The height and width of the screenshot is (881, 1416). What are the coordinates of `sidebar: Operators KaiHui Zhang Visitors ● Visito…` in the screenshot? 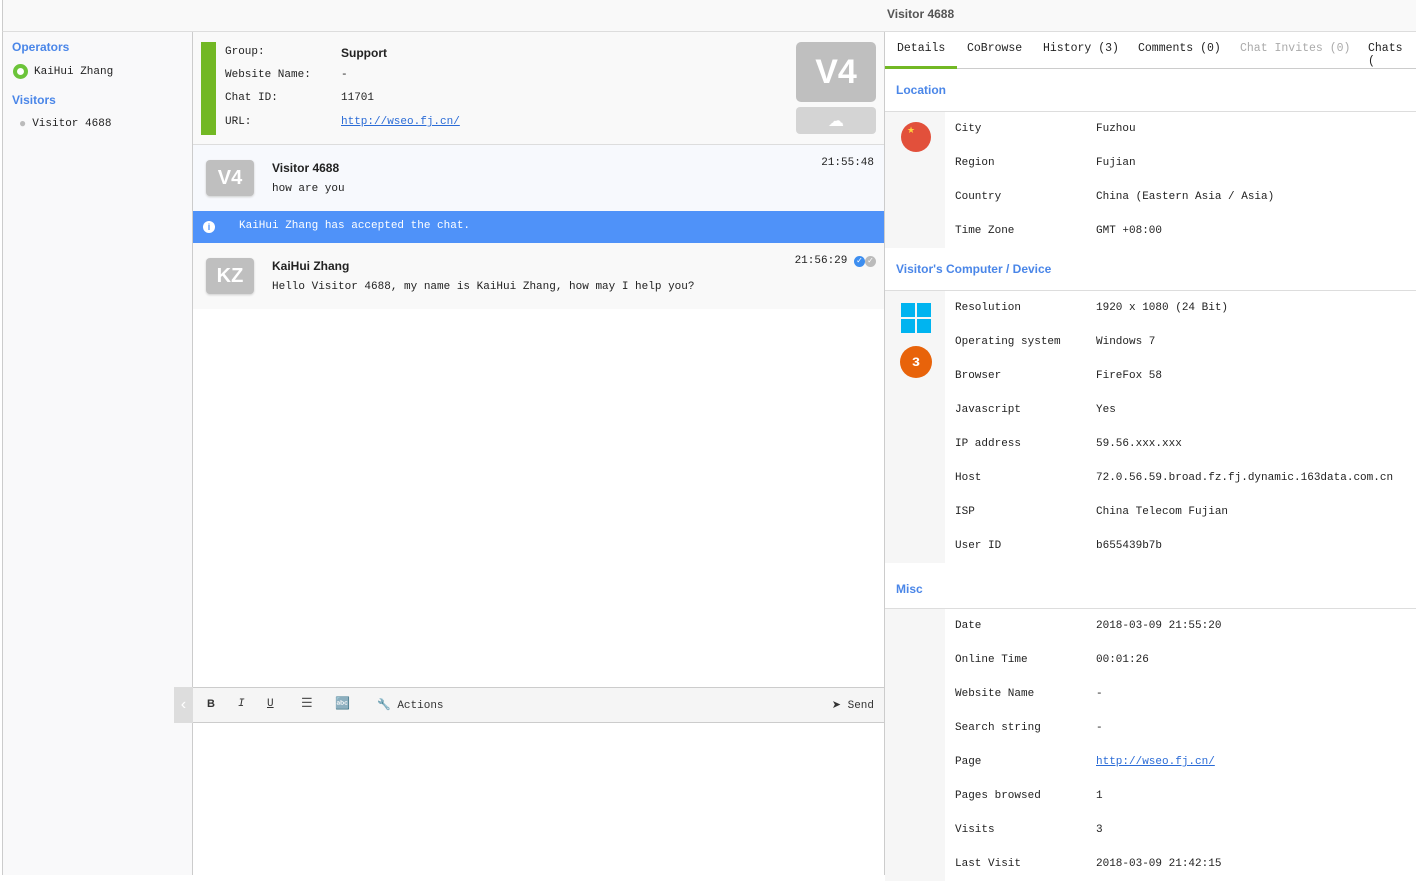 It's located at (97, 453).